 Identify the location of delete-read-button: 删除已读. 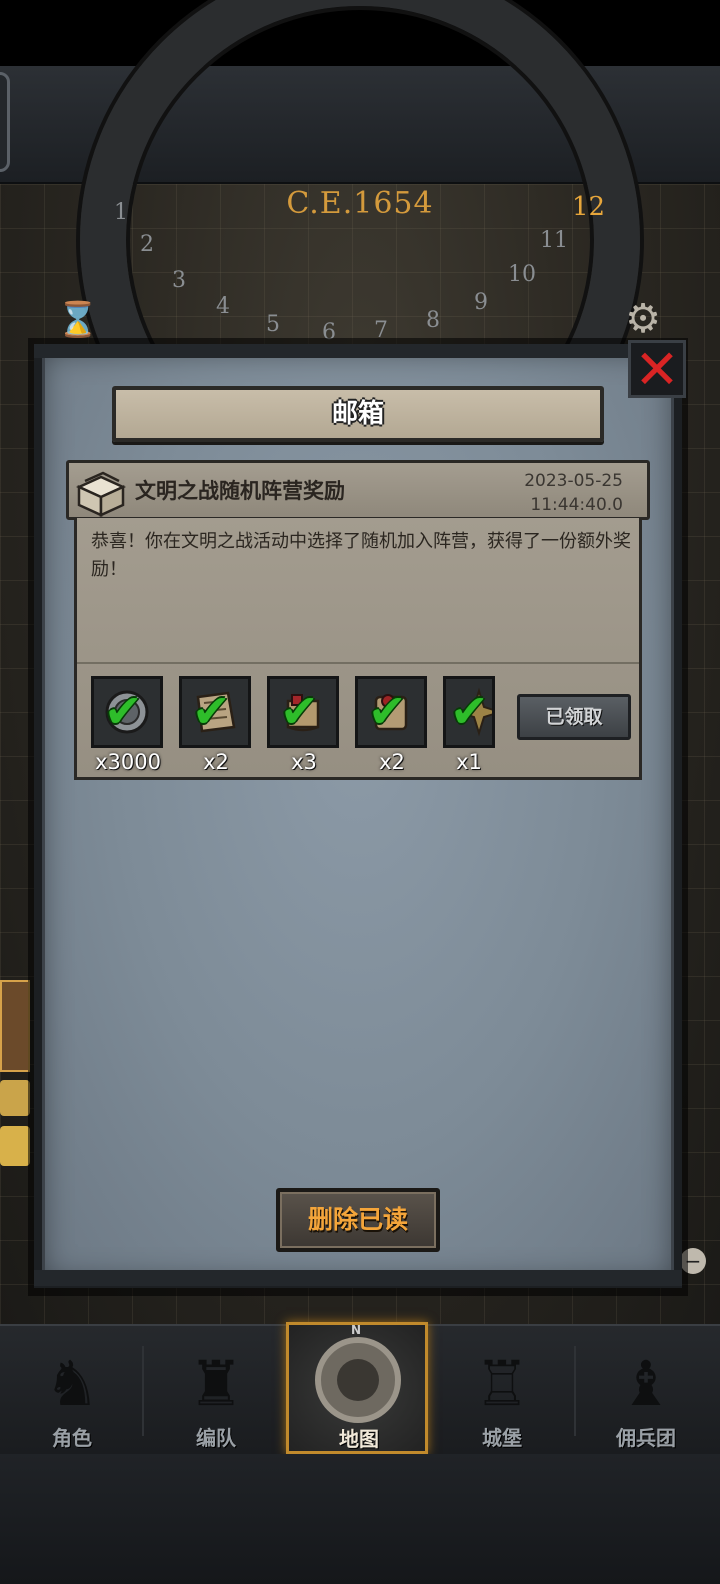
(358, 1220).